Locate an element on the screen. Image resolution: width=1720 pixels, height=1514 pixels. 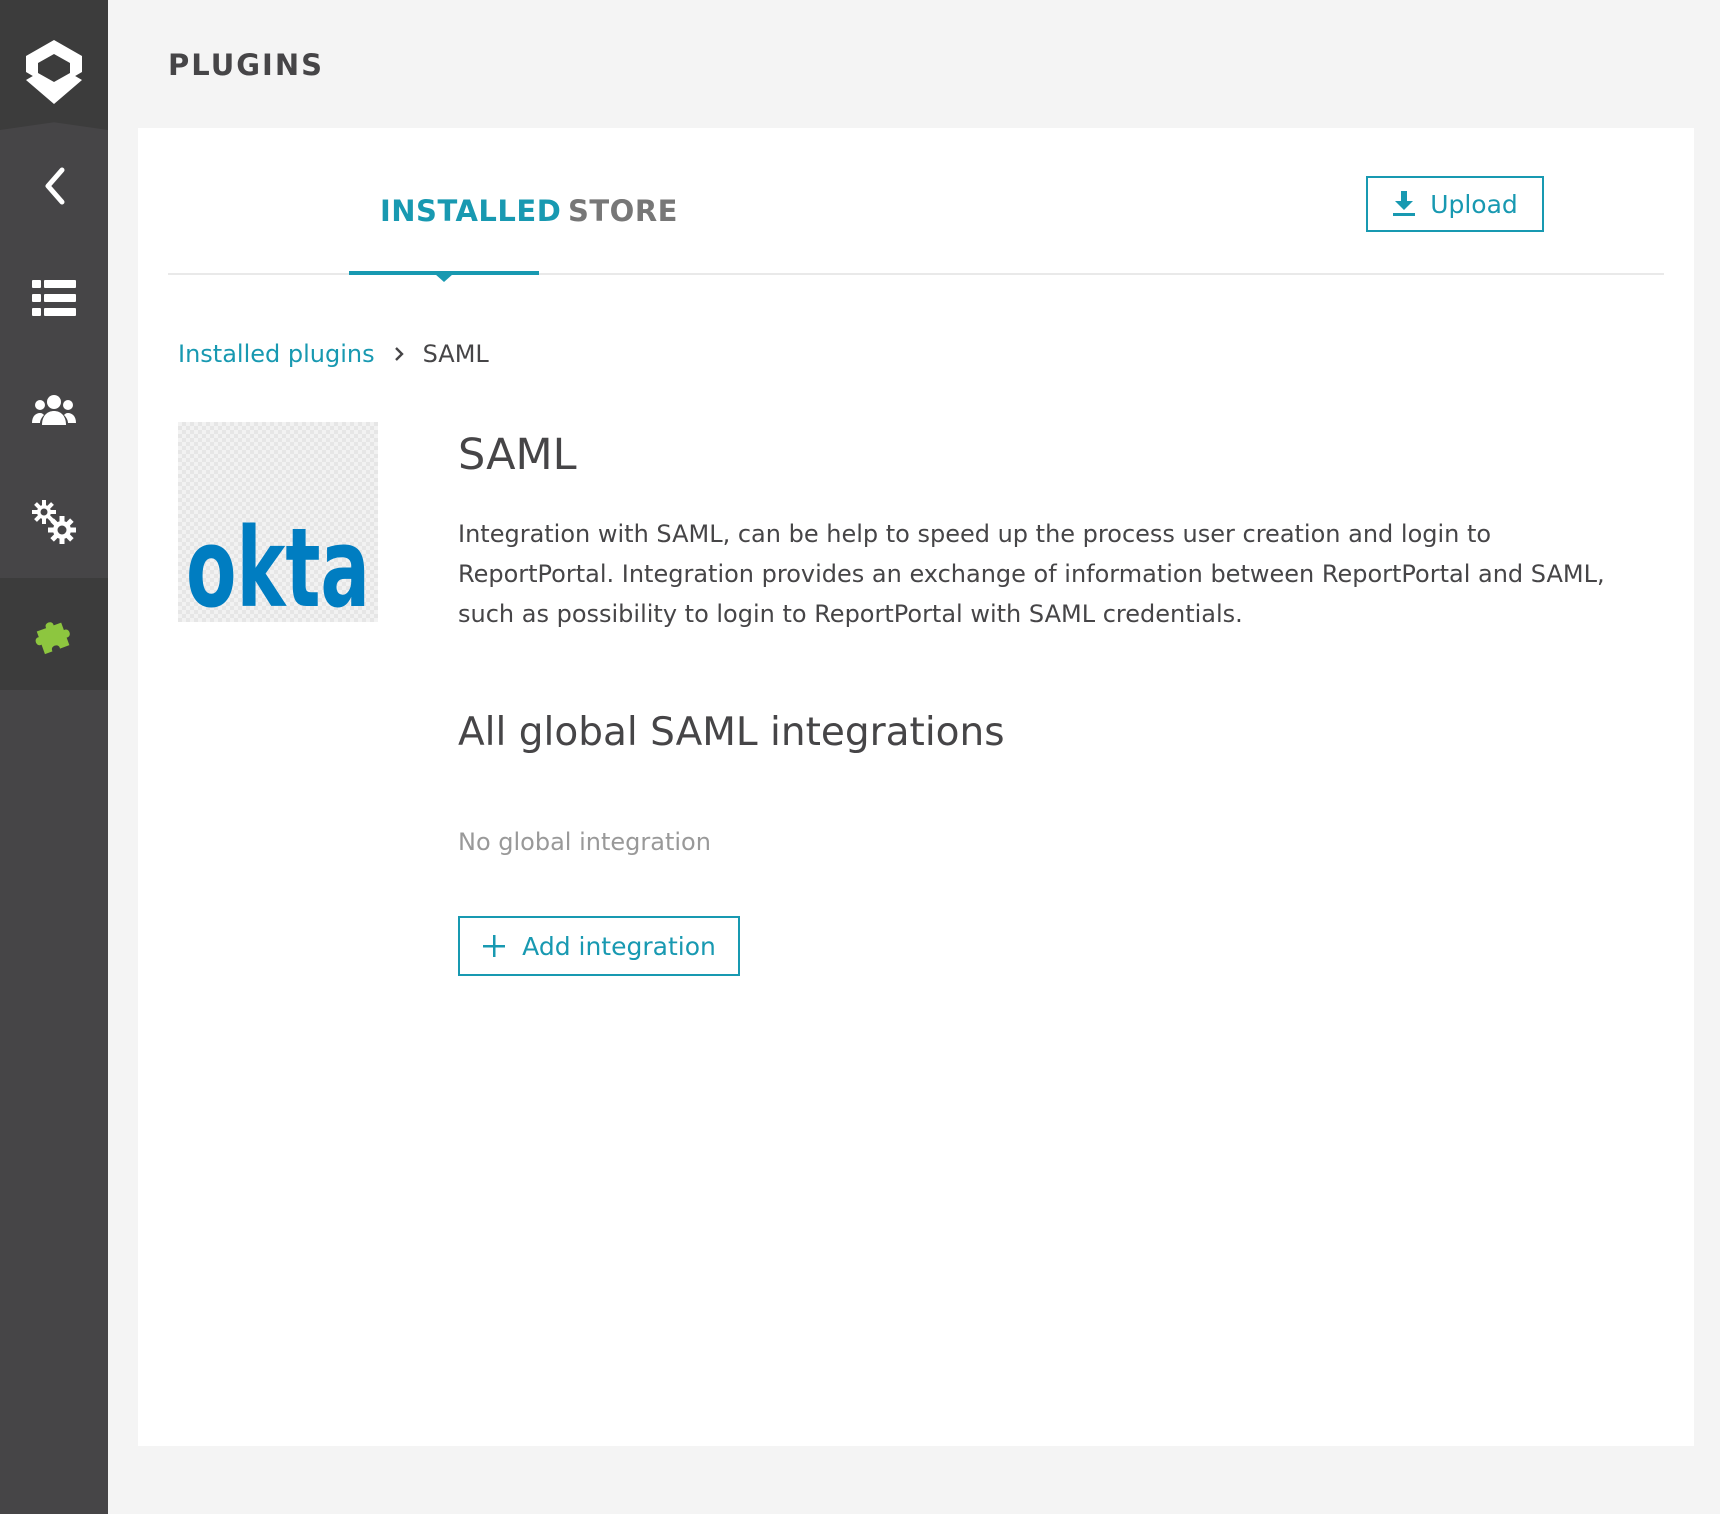
no-integration-message: No global integration is located at coordinates (584, 842).